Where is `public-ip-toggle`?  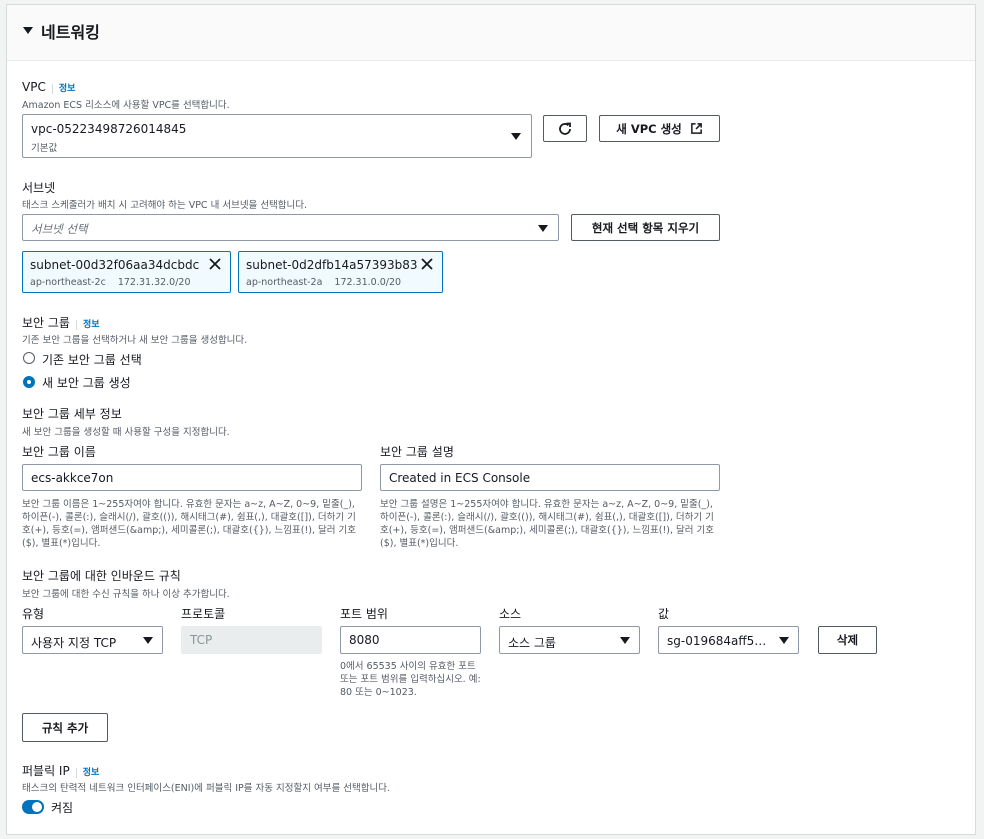 public-ip-toggle is located at coordinates (33, 807).